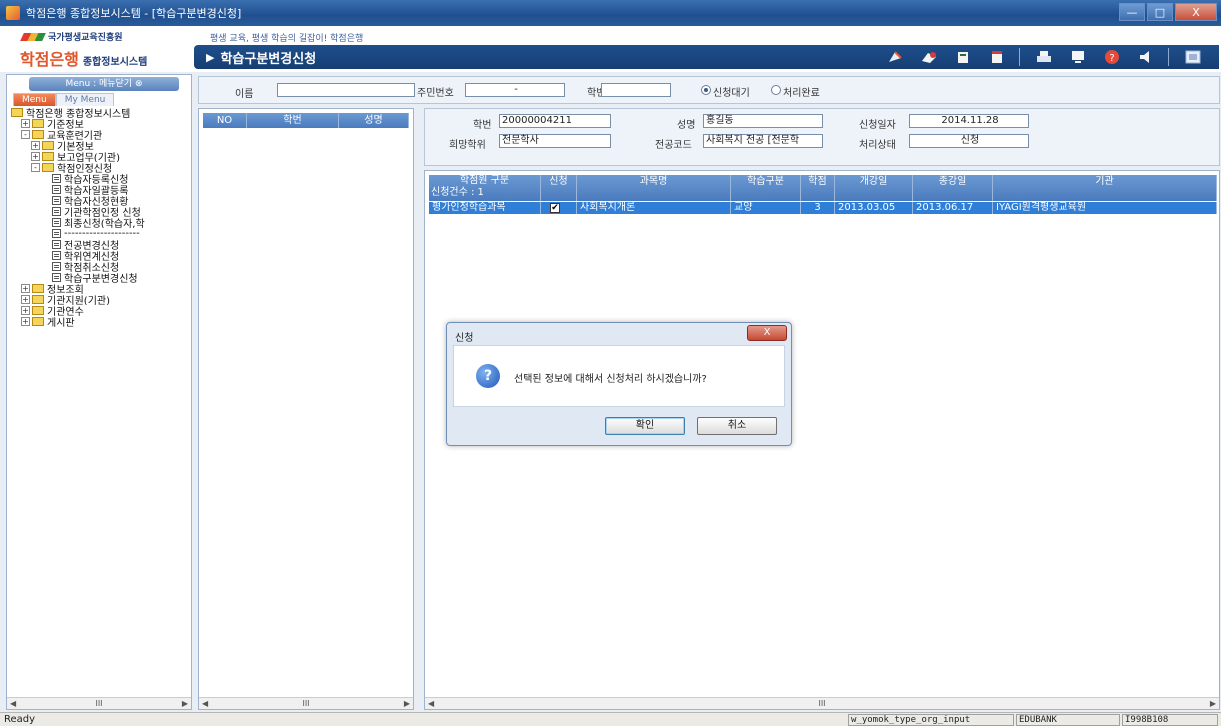  I want to click on tree-item-label: 학점취소신청, so click(92, 267).